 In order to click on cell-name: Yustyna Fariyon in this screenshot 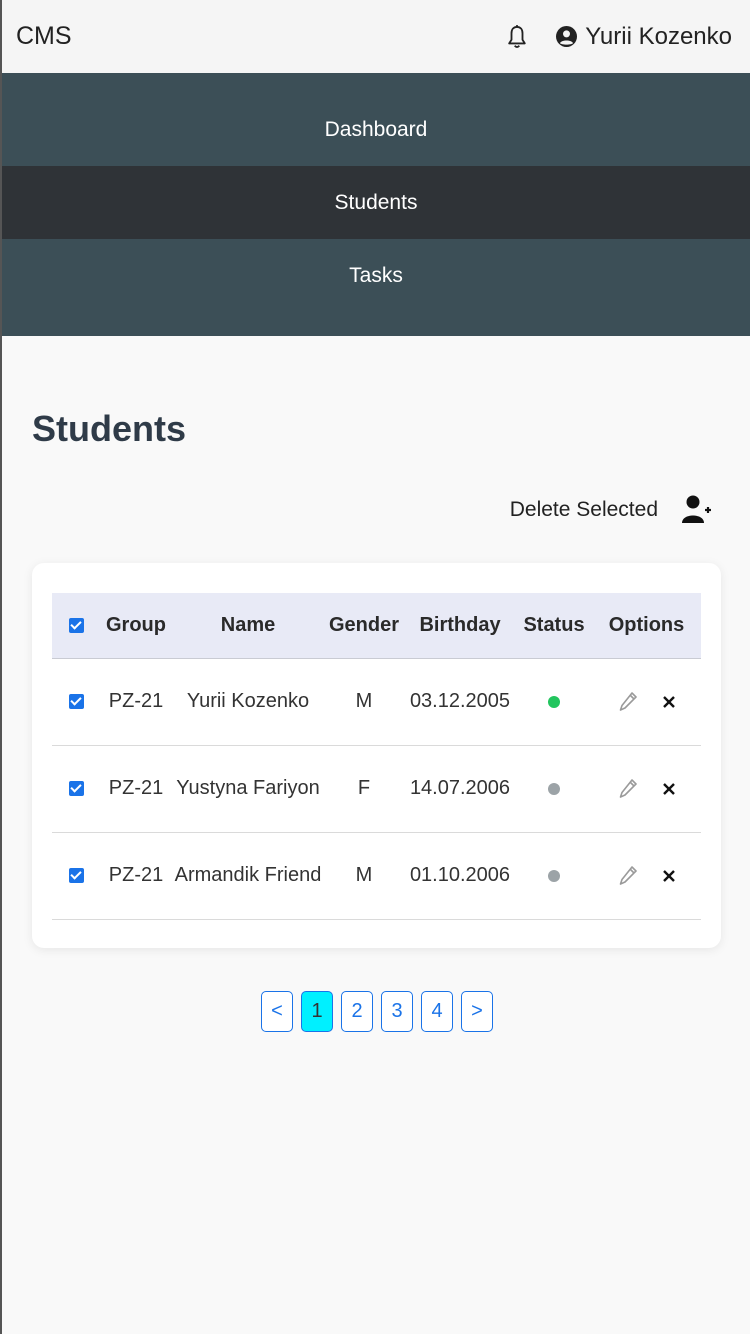, I will do `click(248, 789)`.